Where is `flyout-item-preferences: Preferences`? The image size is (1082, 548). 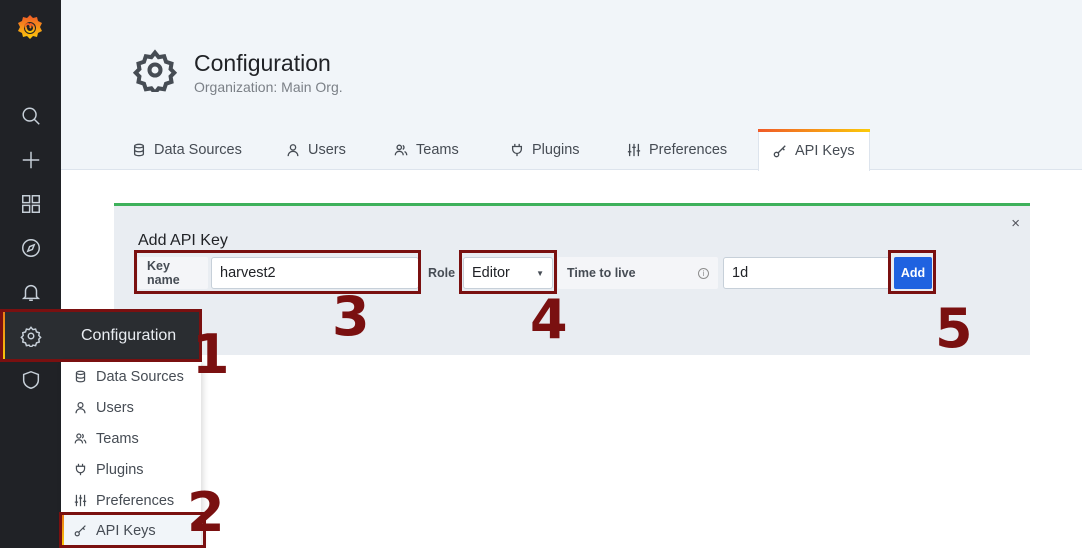 flyout-item-preferences: Preferences is located at coordinates (131, 500).